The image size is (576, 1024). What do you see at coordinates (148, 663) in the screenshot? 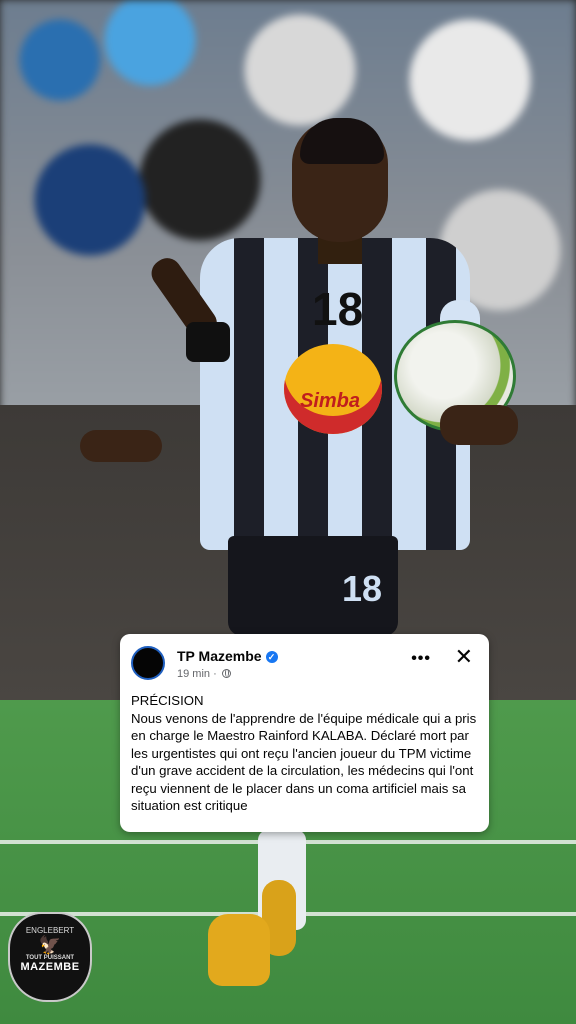
I see `page-avatar` at bounding box center [148, 663].